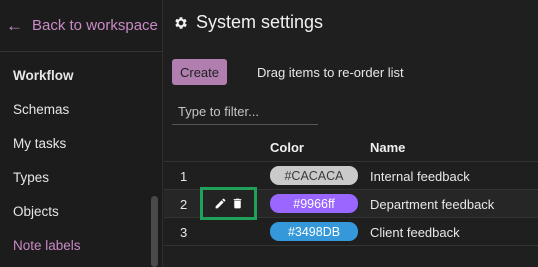  Describe the element at coordinates (245, 112) in the screenshot. I see `filter-input` at that location.